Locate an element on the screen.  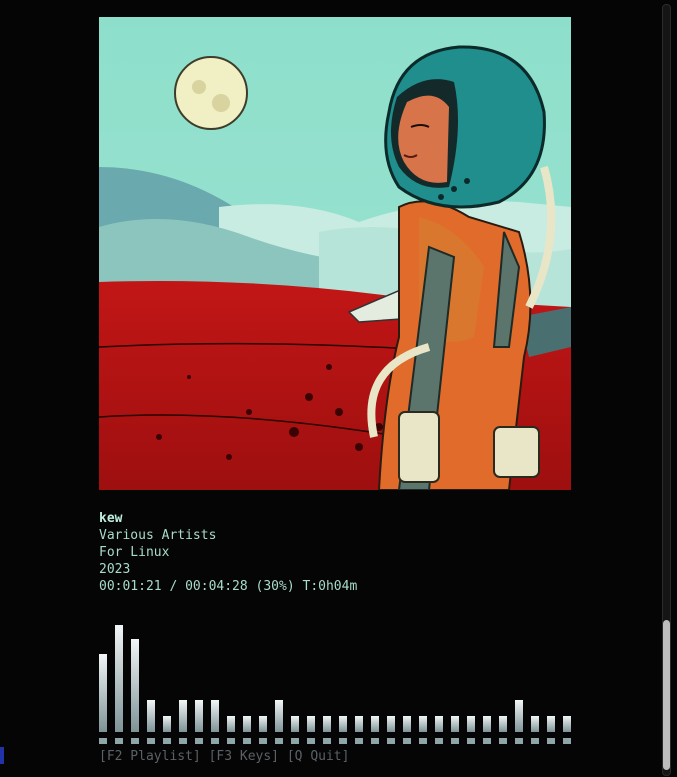
key-hints: [F2 Playlist] [F3 Keys] [Q Quit] is located at coordinates (224, 756).